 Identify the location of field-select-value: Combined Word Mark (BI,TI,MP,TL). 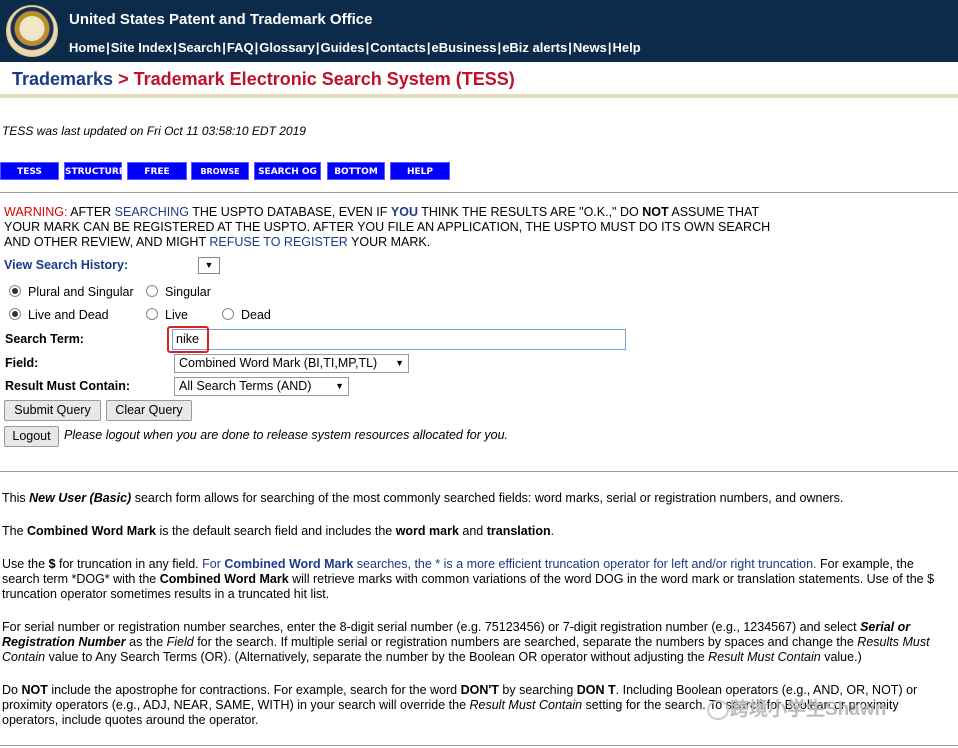
(278, 363).